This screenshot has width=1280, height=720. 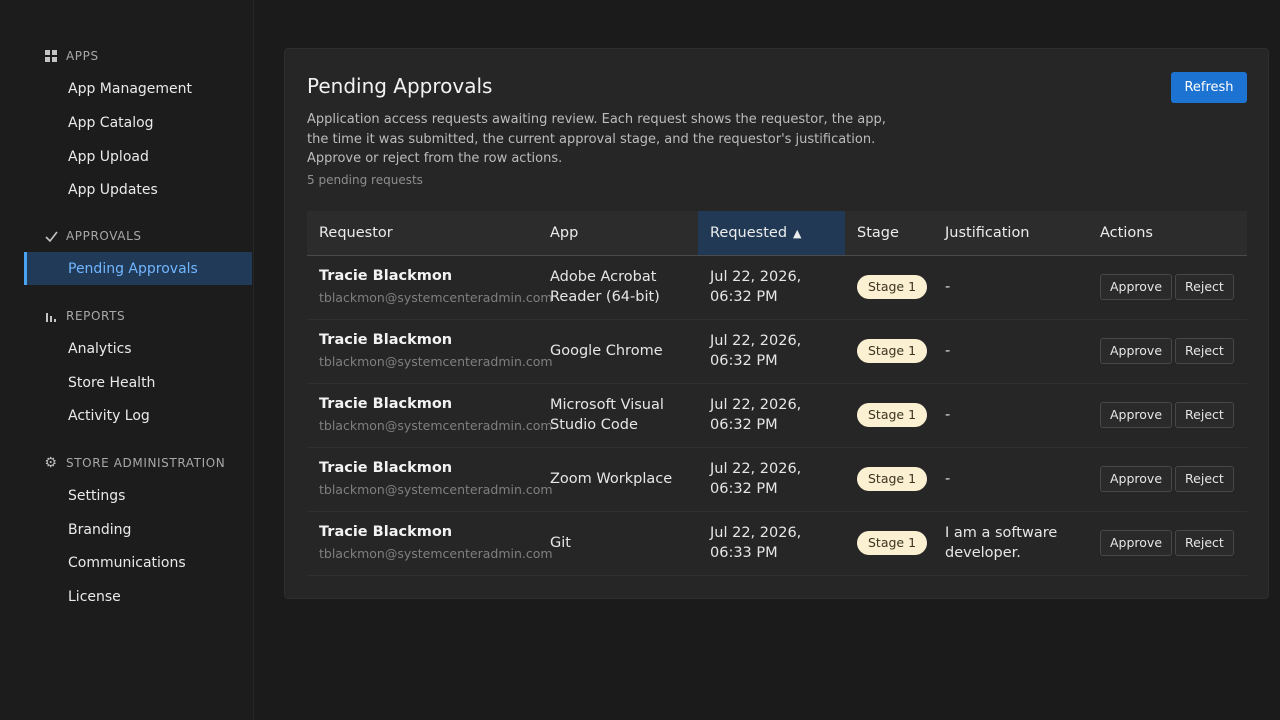 I want to click on column-header-stage: Stage, so click(x=889, y=233).